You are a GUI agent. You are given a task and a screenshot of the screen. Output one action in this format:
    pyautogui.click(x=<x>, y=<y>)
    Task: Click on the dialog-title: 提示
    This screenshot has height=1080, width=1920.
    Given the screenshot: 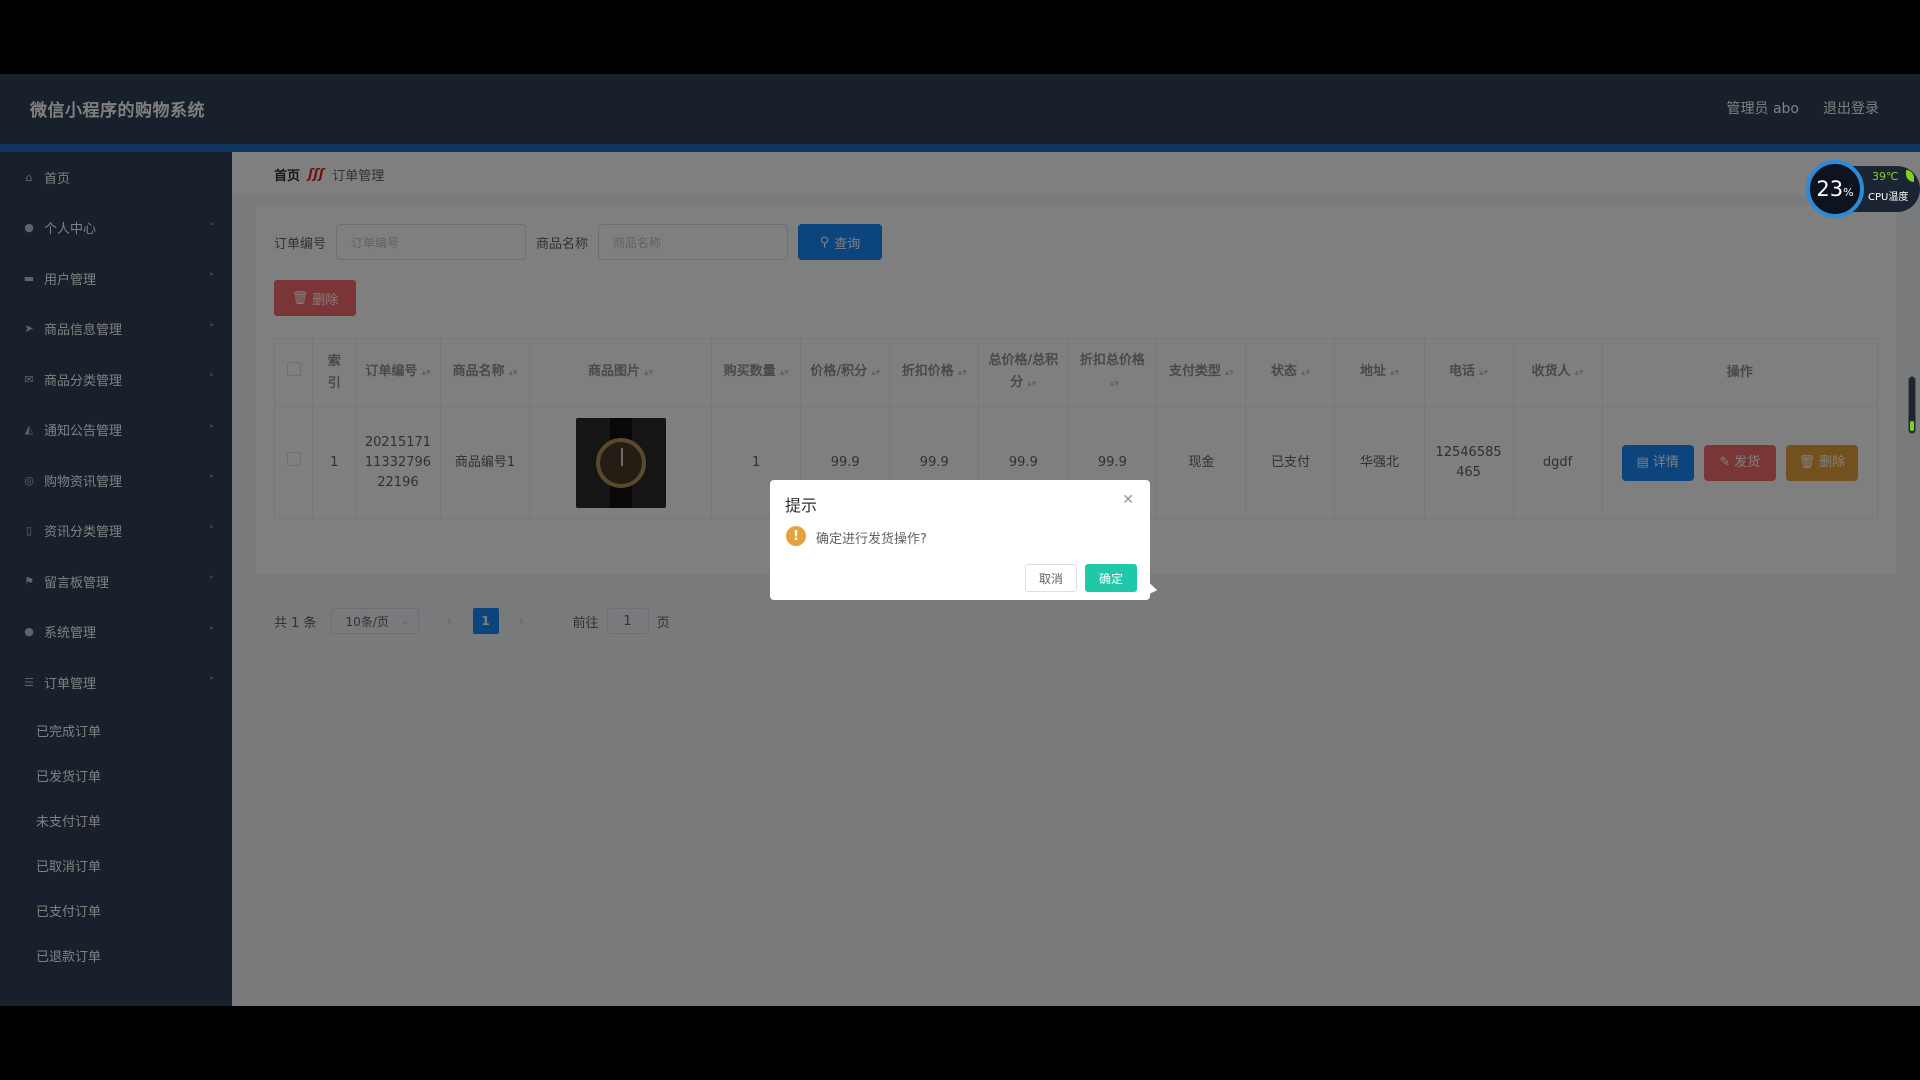 What is the action you would take?
    pyautogui.click(x=801, y=505)
    